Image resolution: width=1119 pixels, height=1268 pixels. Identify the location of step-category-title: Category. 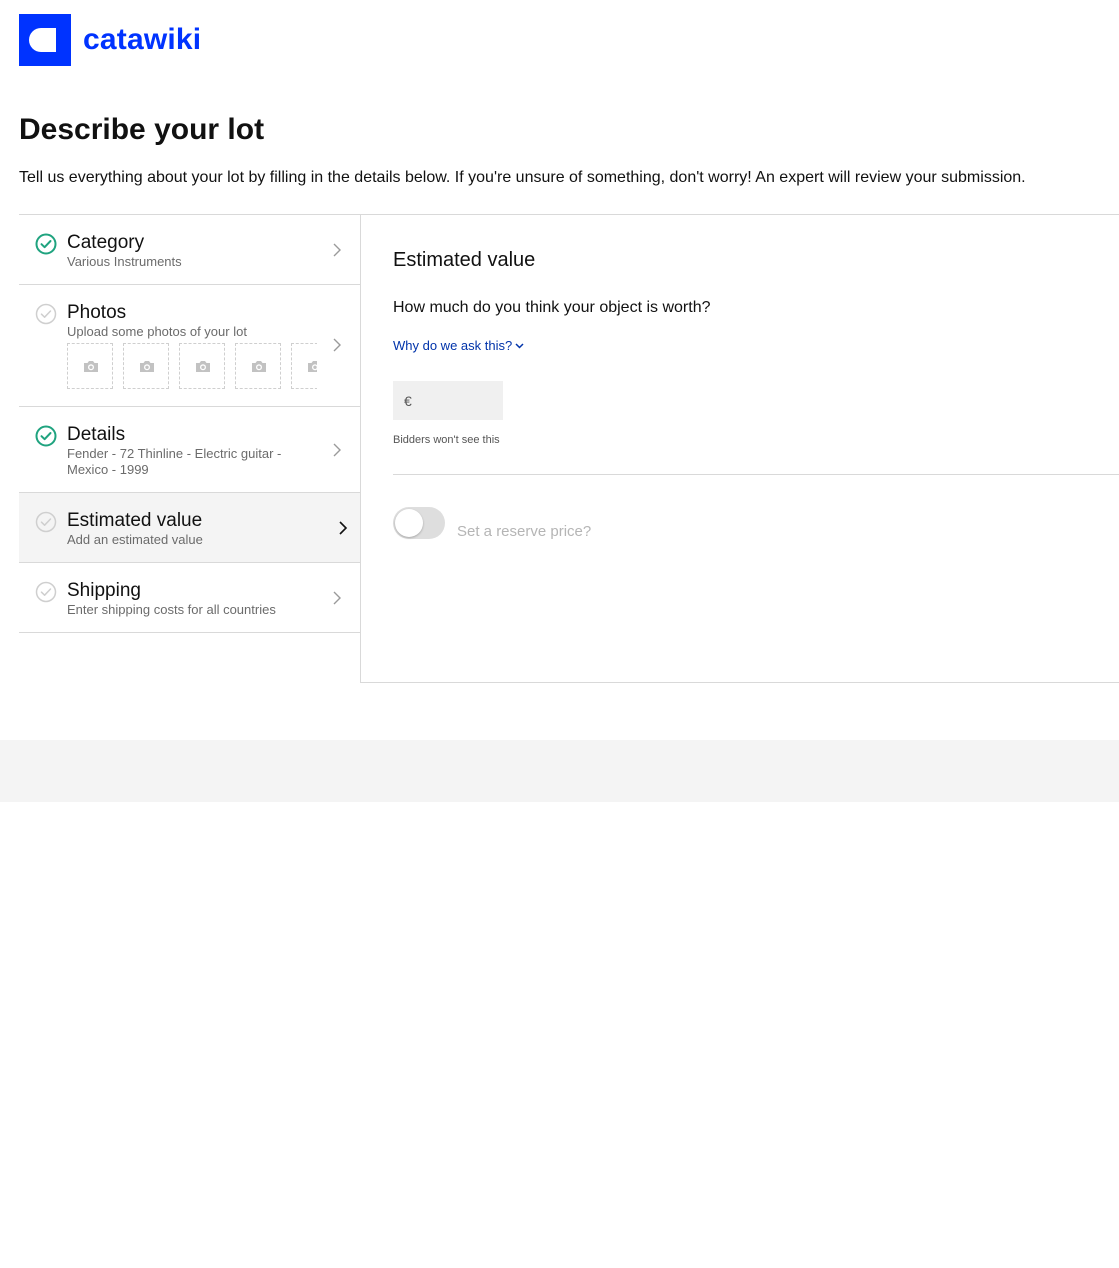
(106, 242).